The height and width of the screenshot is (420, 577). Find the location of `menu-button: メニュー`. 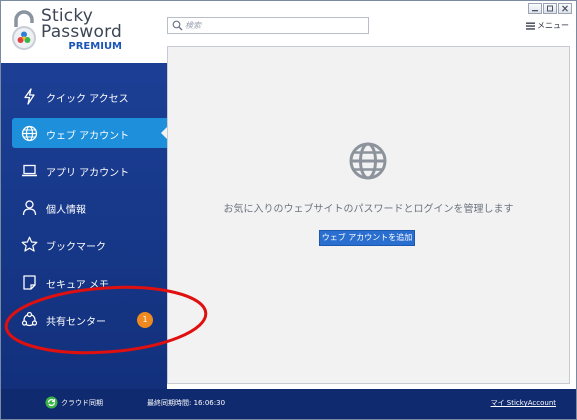

menu-button: メニュー is located at coordinates (547, 25).